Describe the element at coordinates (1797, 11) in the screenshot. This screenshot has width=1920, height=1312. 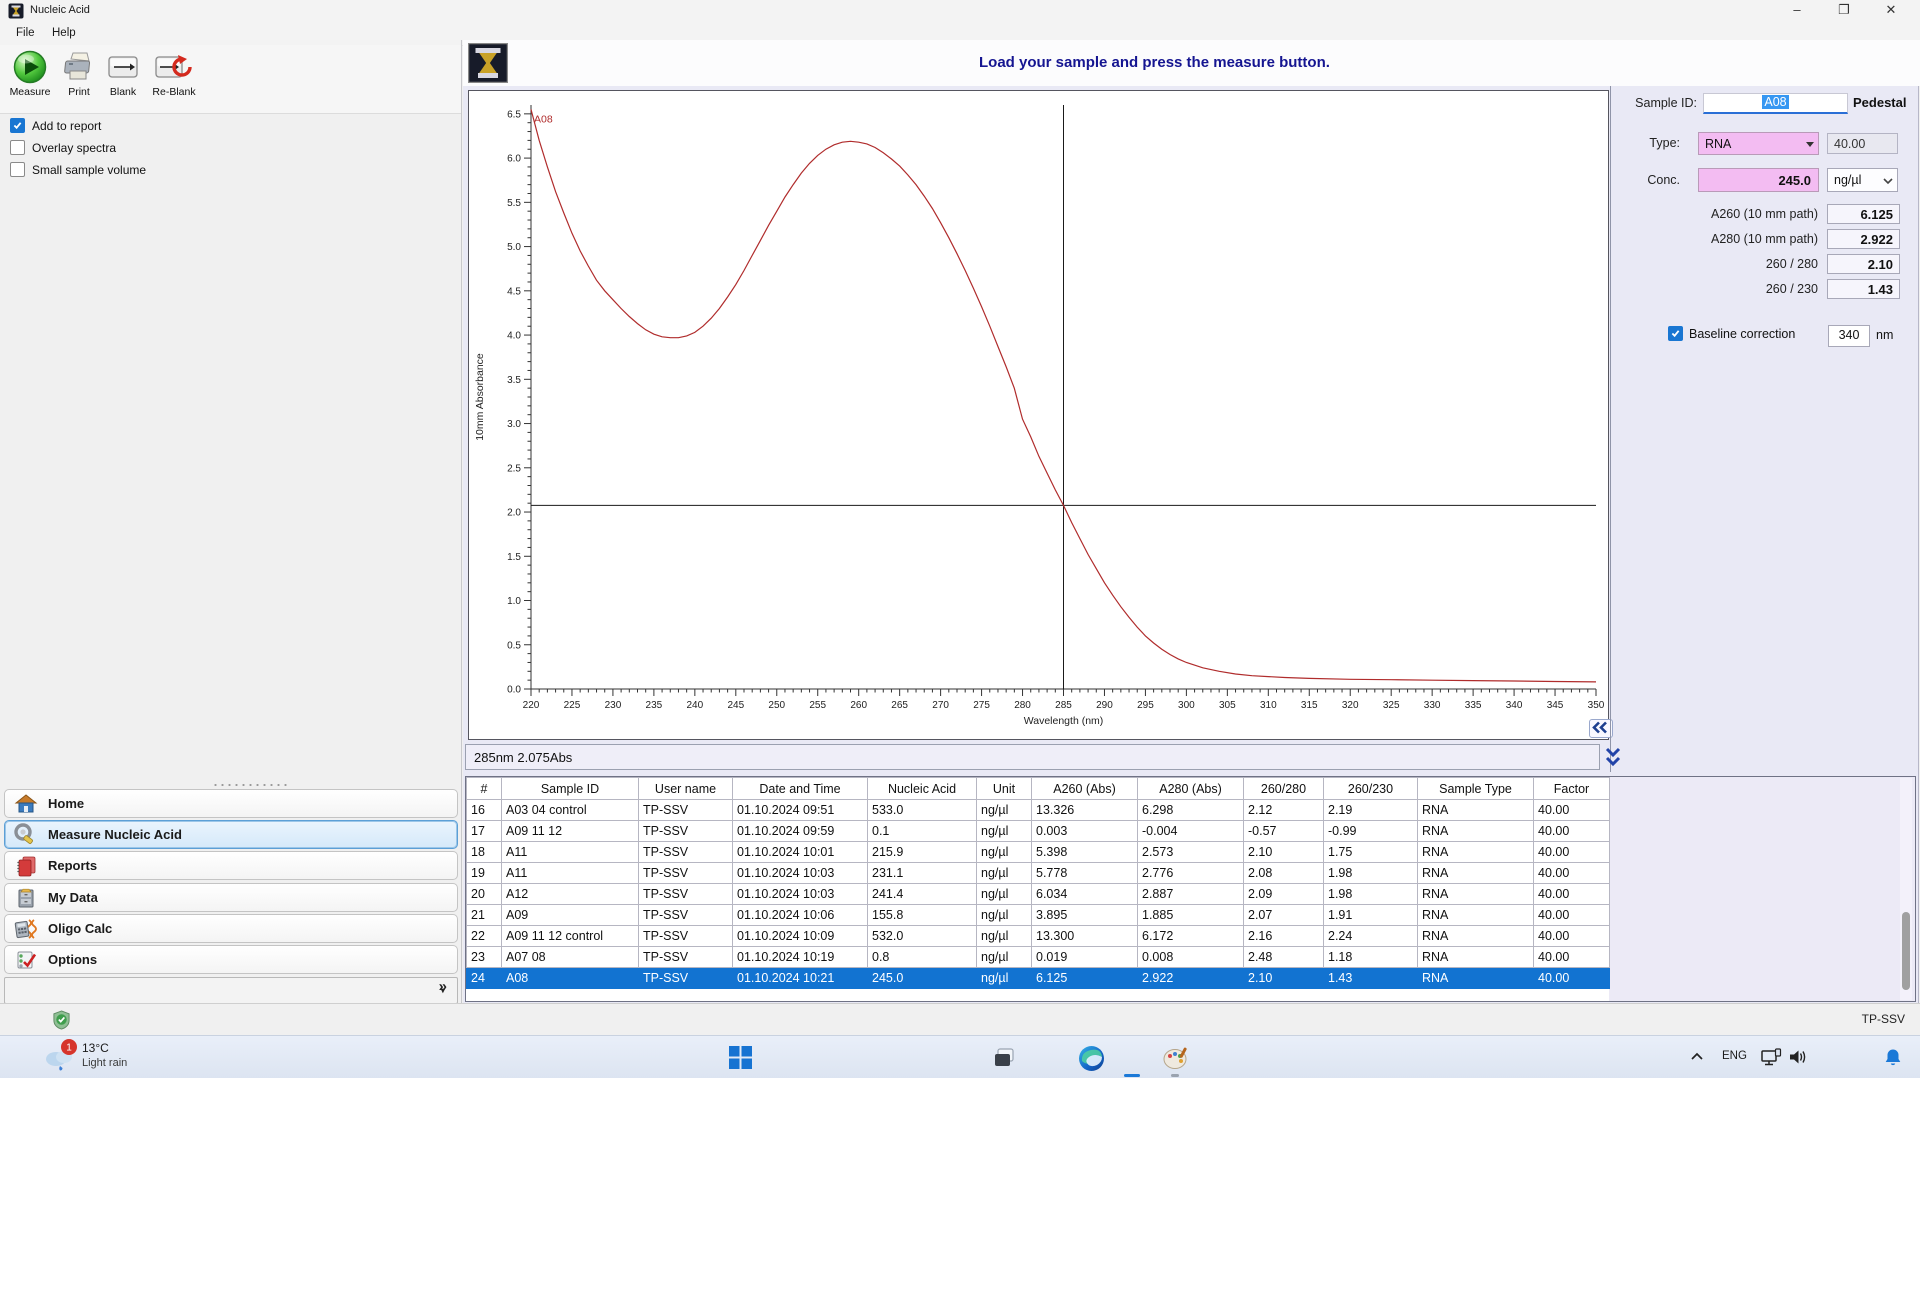
I see `minimize-button: –` at that location.